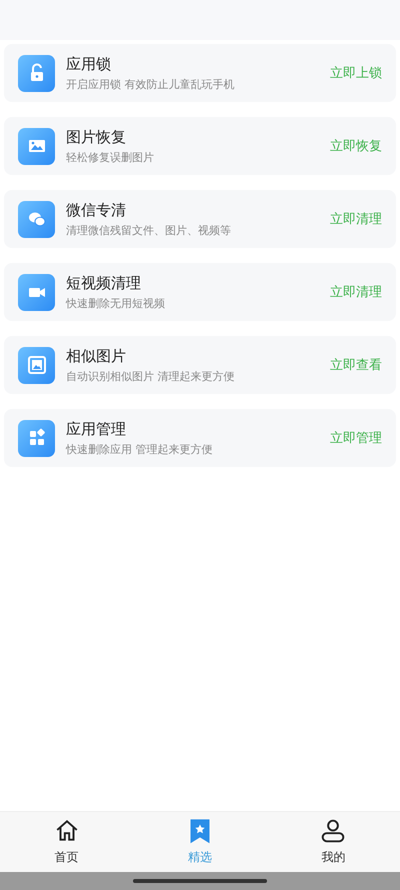 Image resolution: width=400 pixels, height=890 pixels. Describe the element at coordinates (151, 84) in the screenshot. I see `feature-description: 开启应用锁 有效防止儿童乱玩手机` at that location.